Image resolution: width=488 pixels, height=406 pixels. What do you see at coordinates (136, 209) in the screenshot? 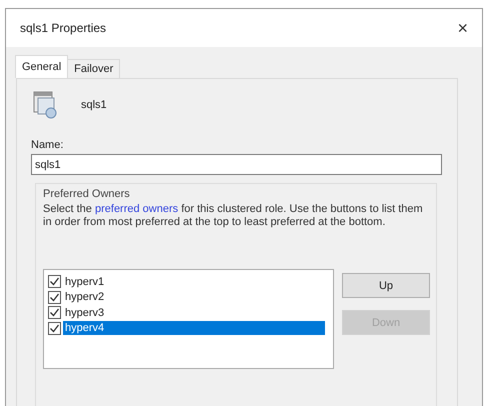
I see `preferred-owners-link: preferred owners` at bounding box center [136, 209].